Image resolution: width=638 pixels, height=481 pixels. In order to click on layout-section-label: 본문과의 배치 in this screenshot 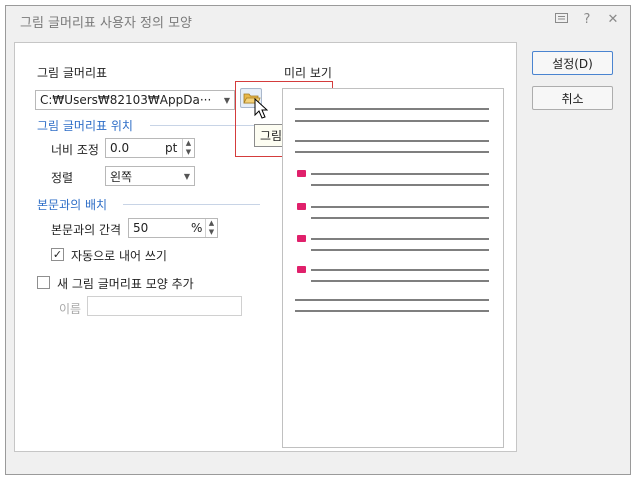, I will do `click(72, 205)`.